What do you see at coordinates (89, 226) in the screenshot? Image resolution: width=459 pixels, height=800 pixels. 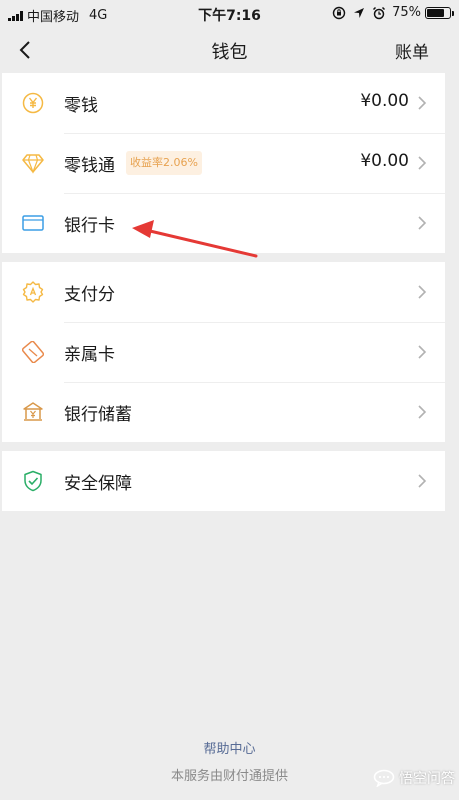 I see `row-label: 银行卡` at bounding box center [89, 226].